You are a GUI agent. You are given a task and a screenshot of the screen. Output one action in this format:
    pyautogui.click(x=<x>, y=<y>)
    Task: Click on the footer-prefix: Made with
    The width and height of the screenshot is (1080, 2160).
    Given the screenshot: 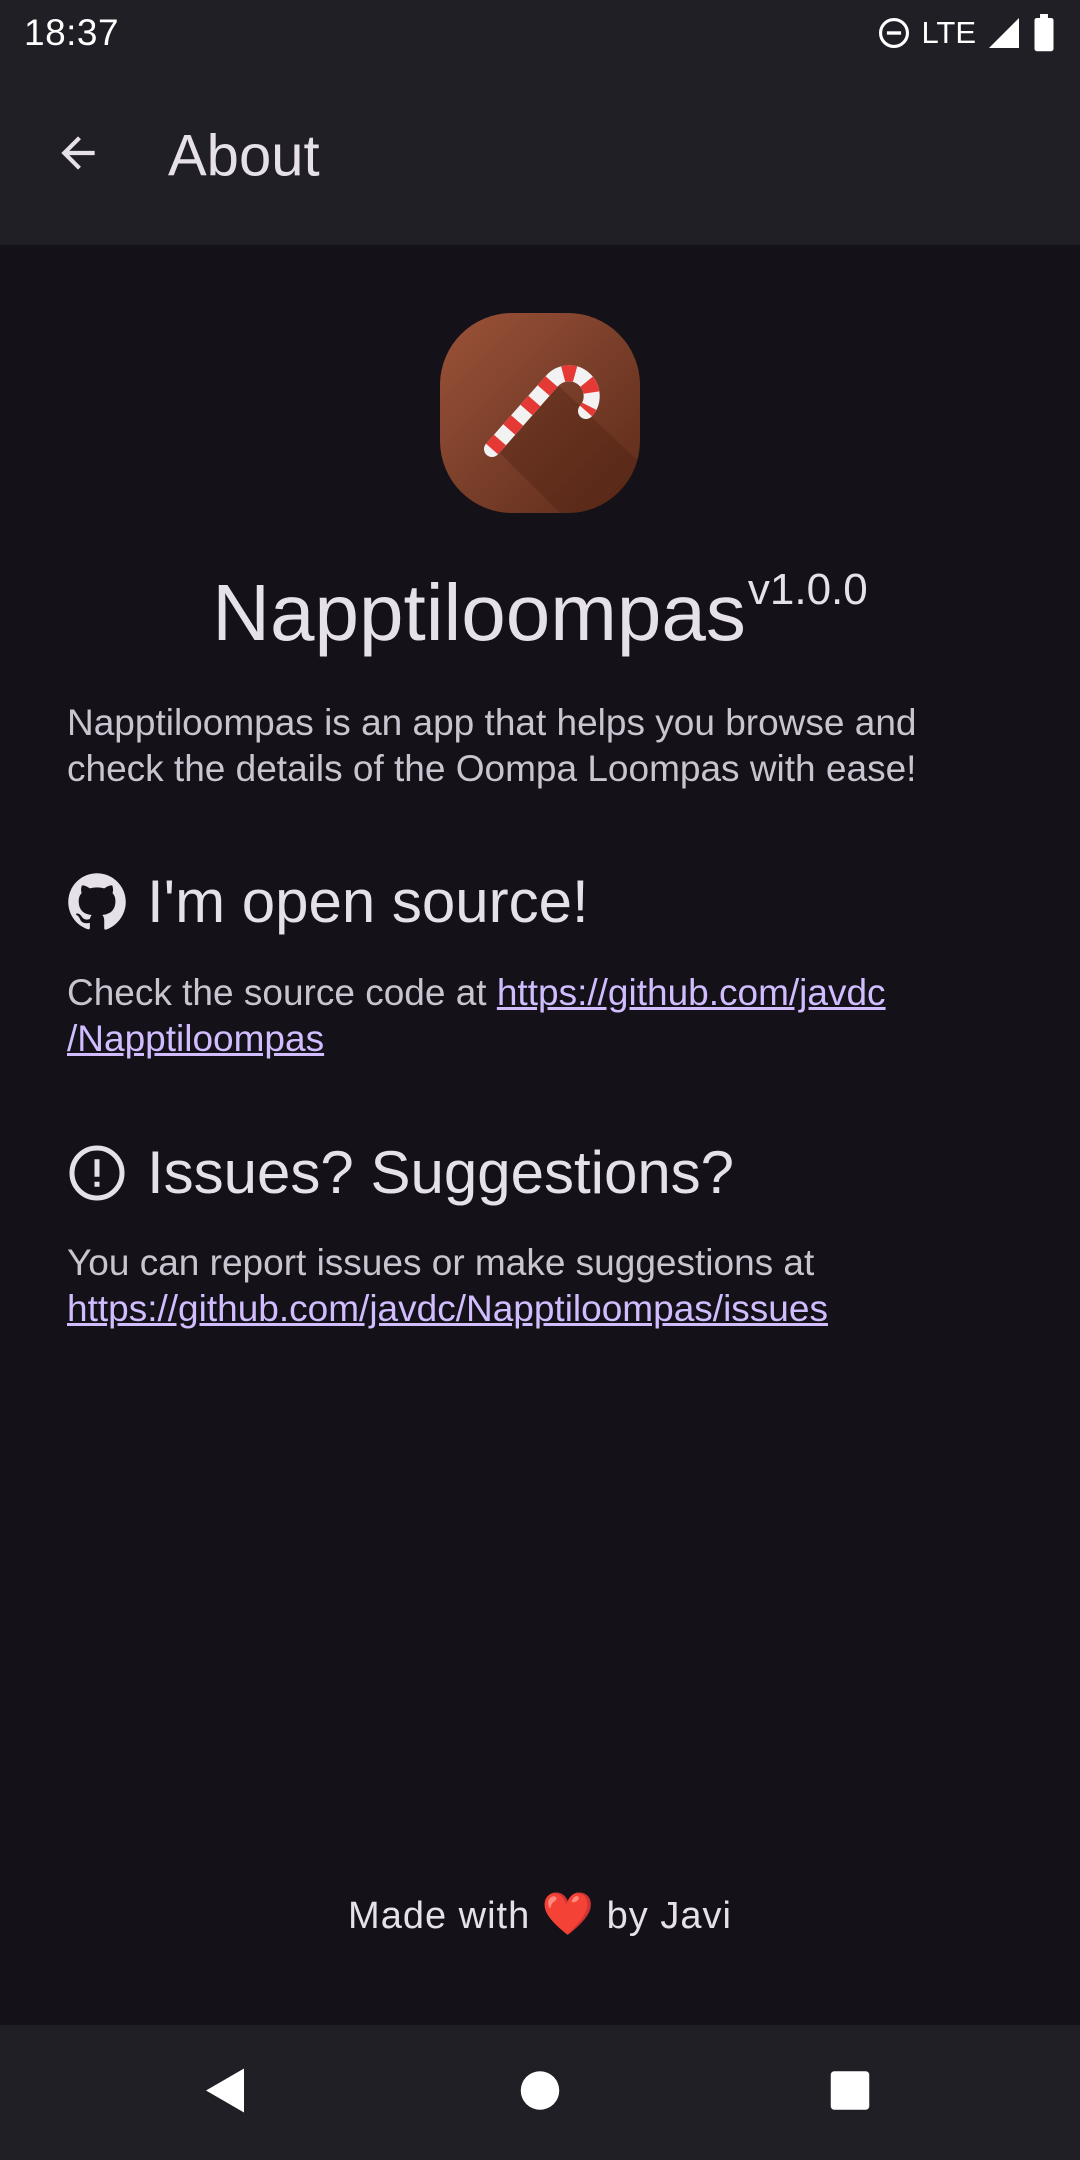 What is the action you would take?
    pyautogui.click(x=439, y=1916)
    